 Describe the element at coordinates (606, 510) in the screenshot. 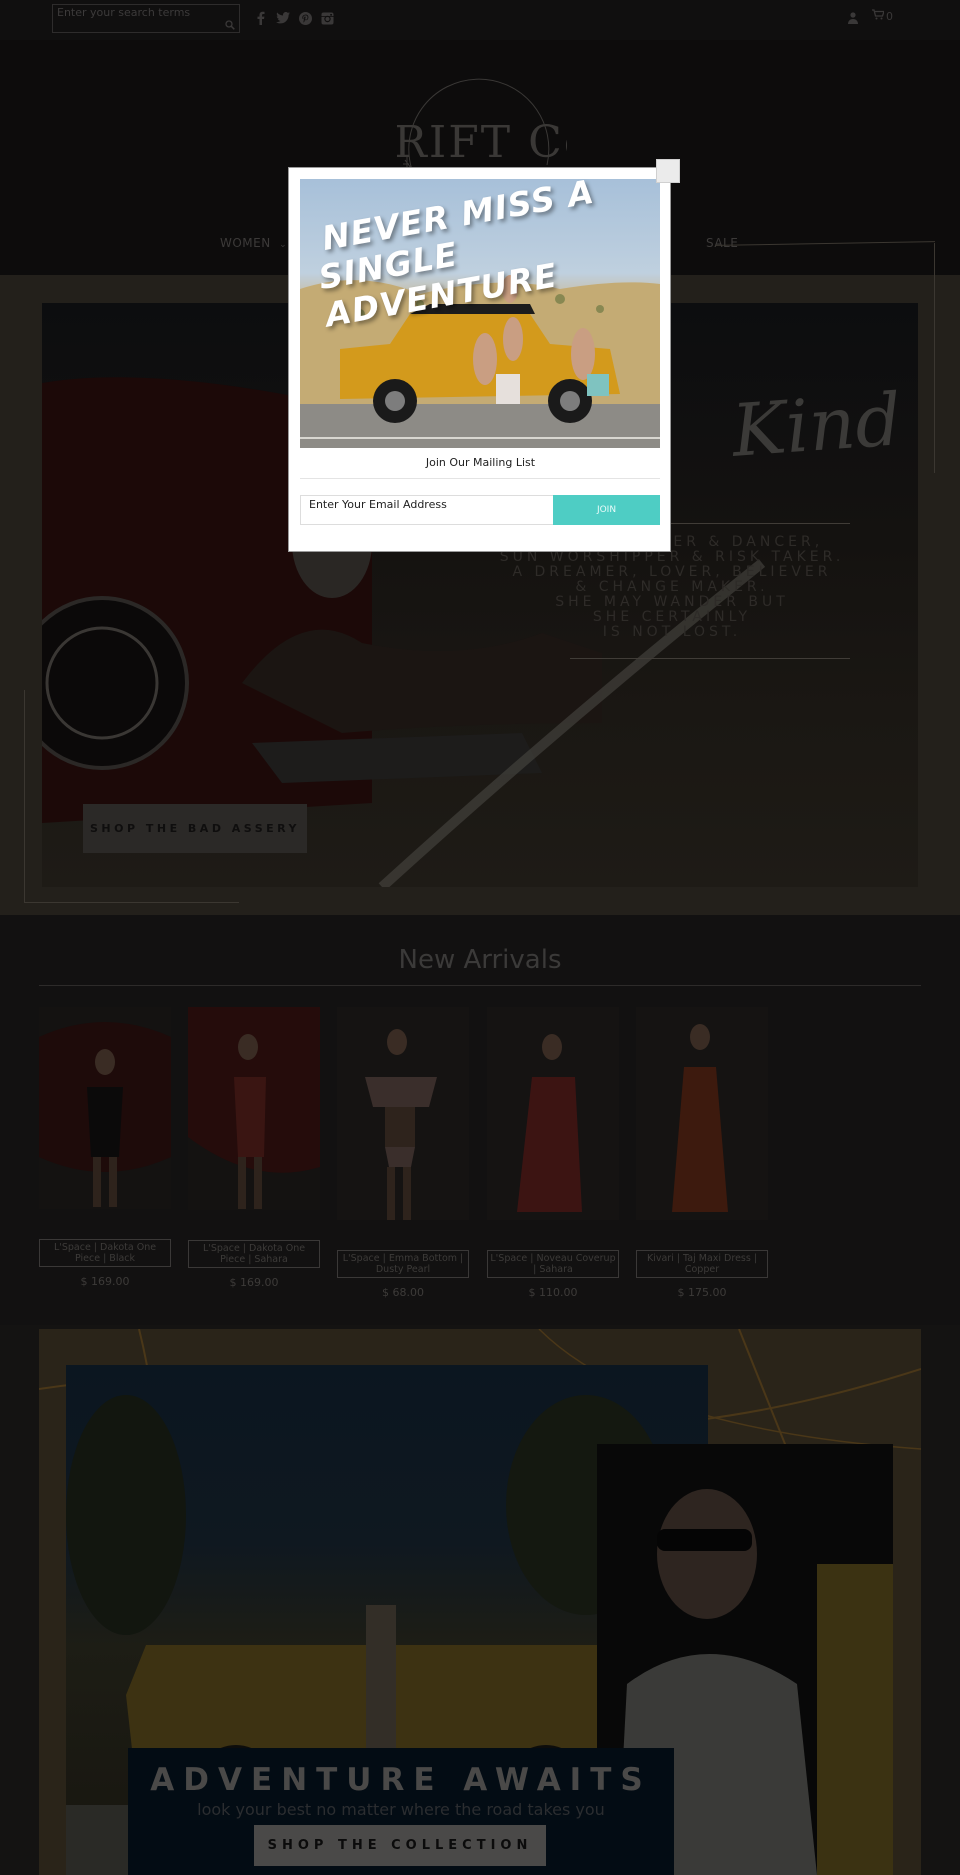

I see `join-button: JOIN` at that location.